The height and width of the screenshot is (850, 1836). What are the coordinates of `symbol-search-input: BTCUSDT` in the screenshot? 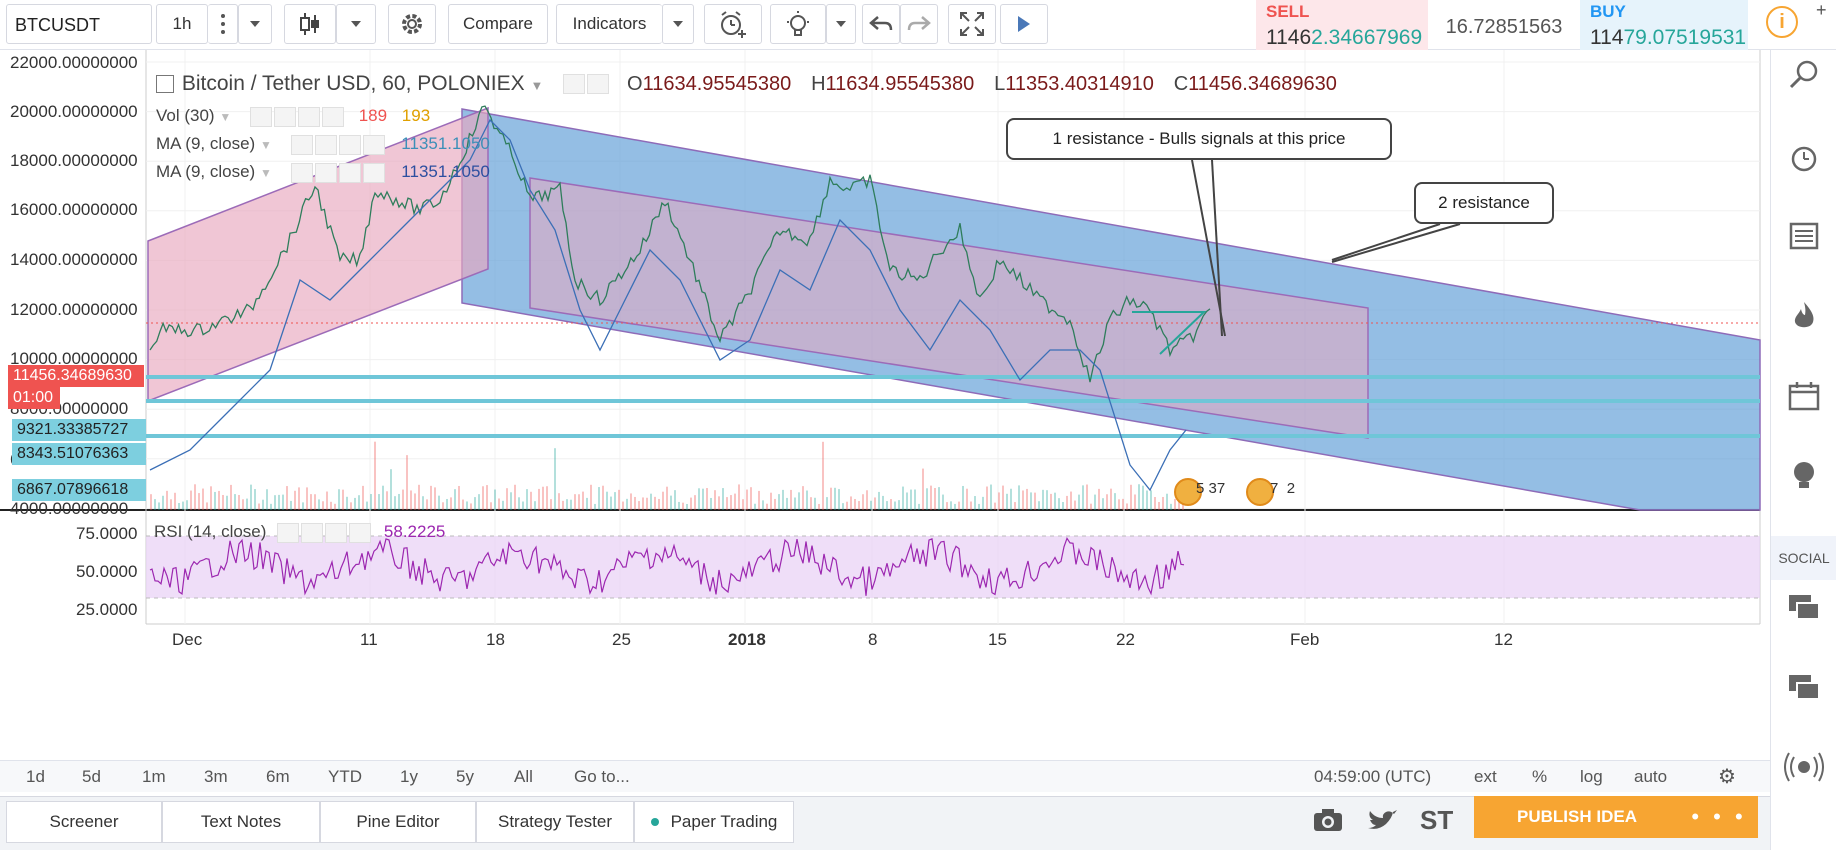 It's located at (79, 24).